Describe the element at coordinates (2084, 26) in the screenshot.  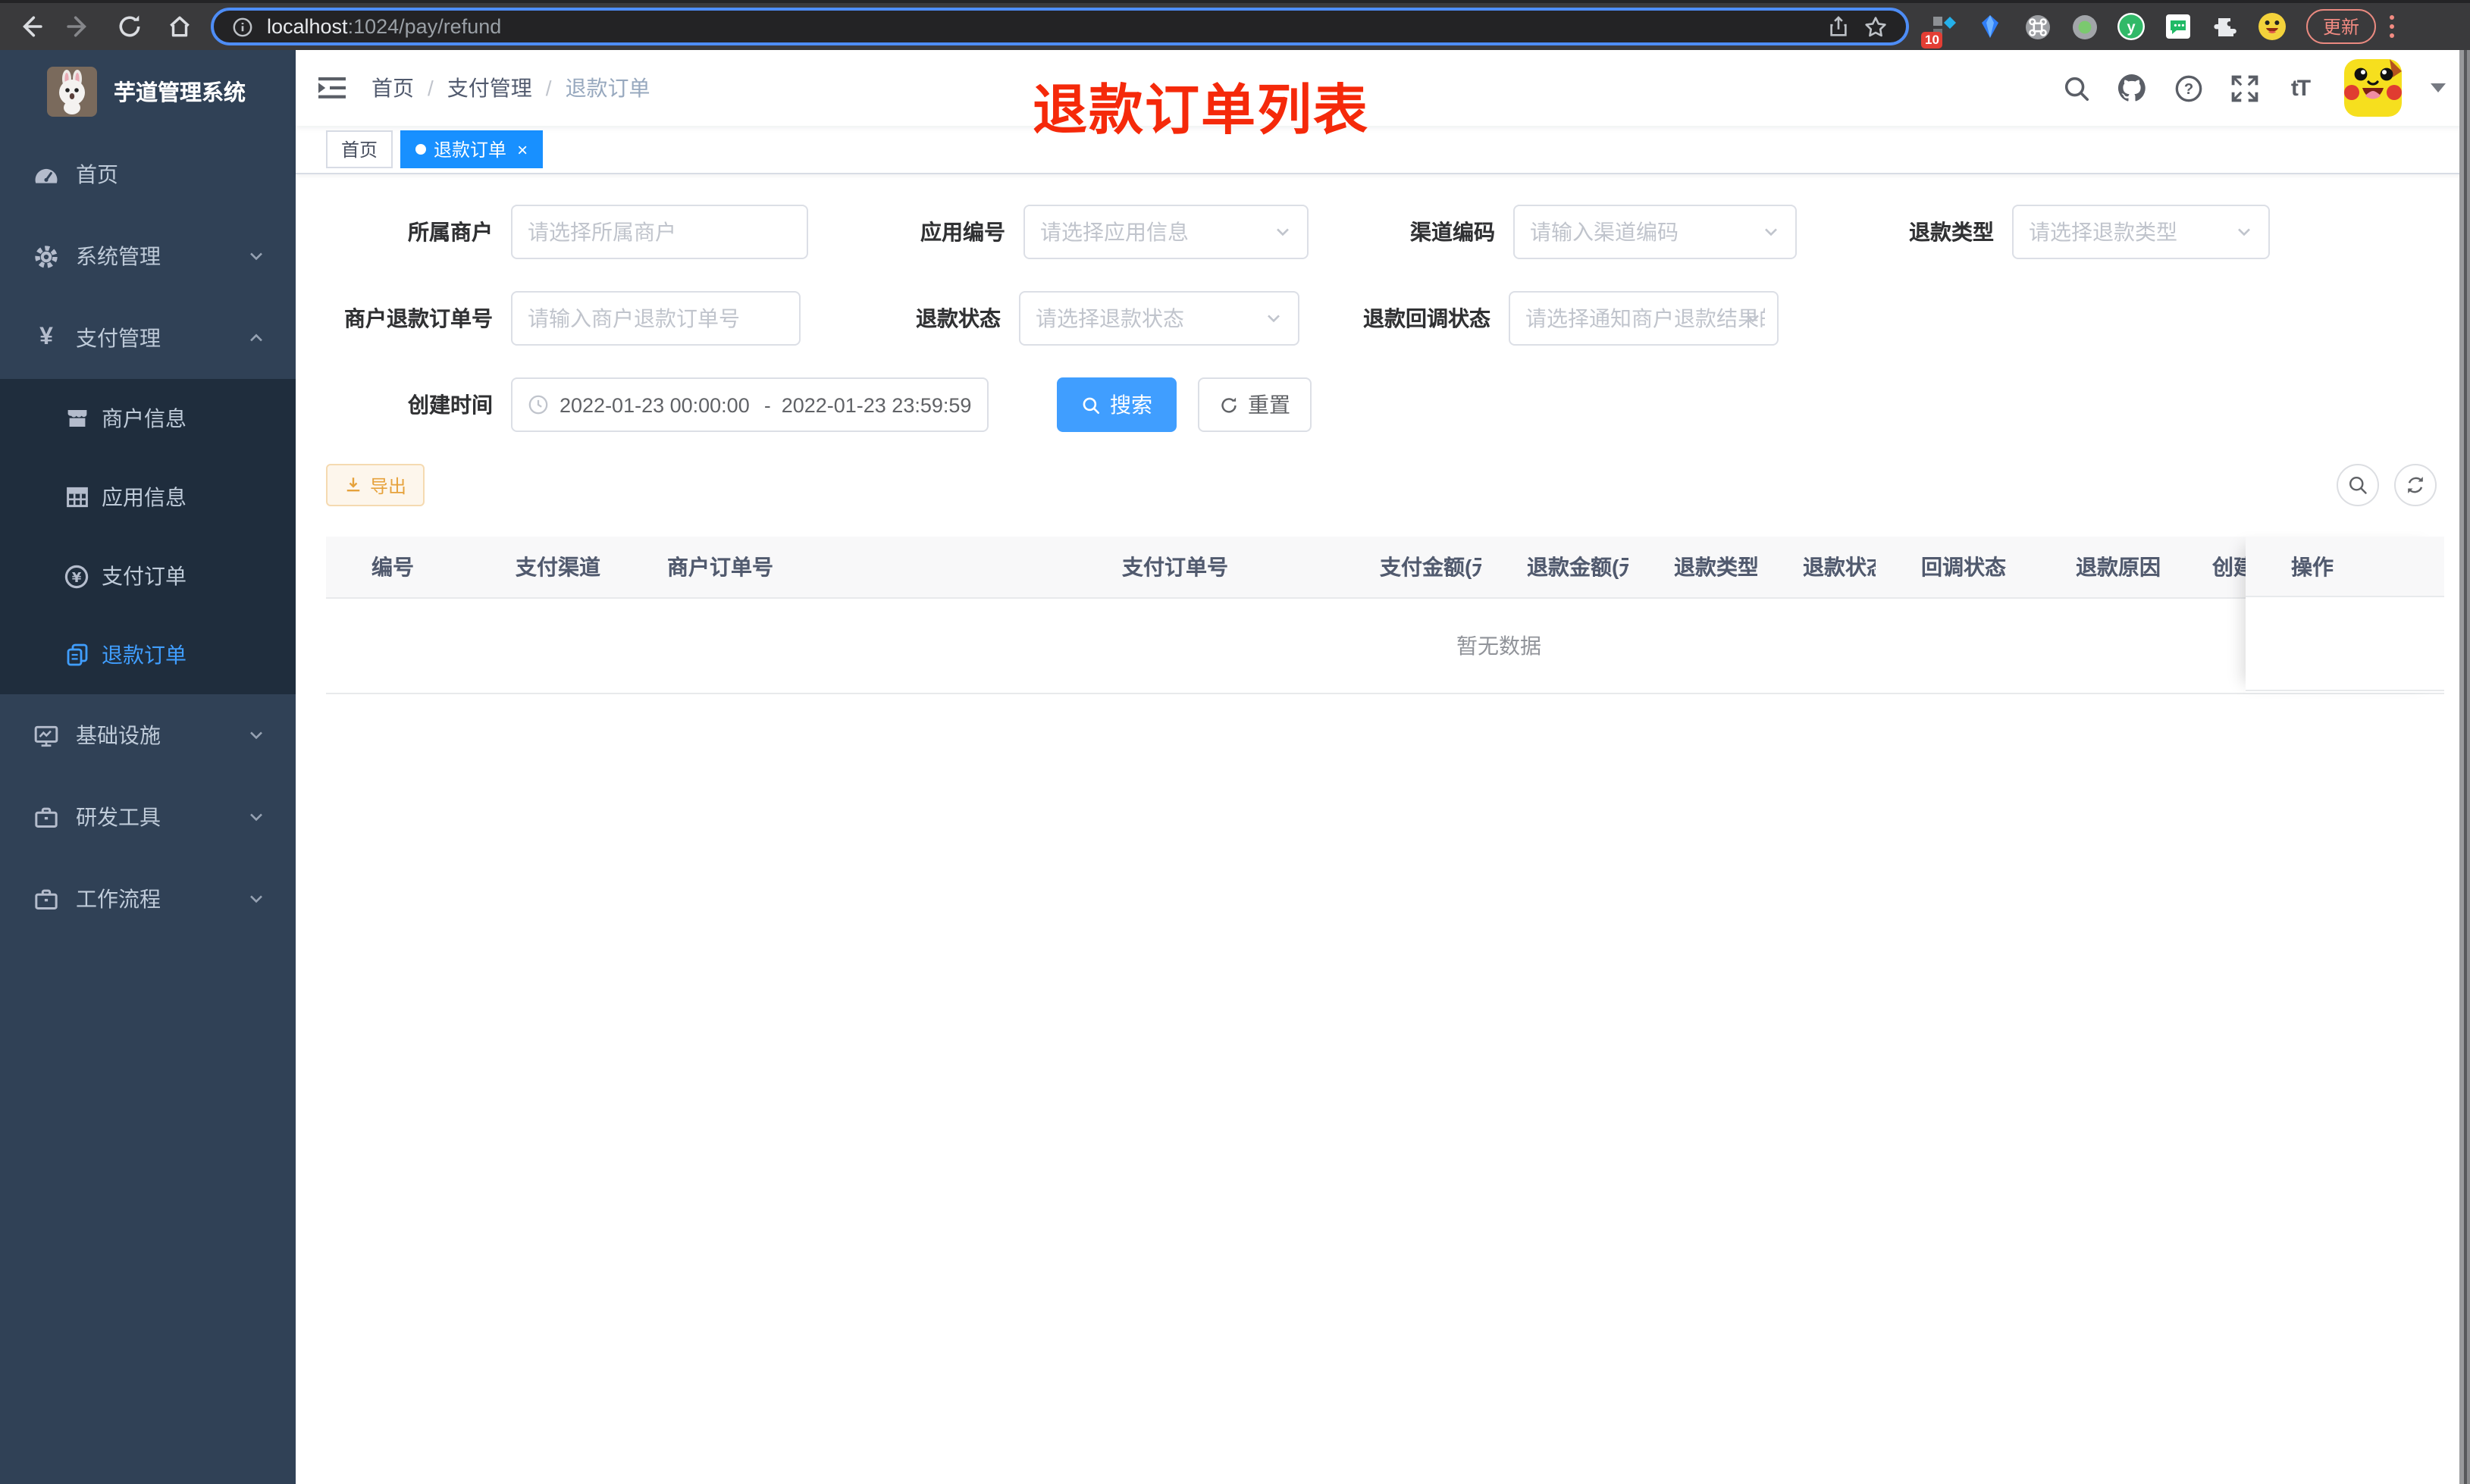
I see `extension-record-dot-icon` at that location.